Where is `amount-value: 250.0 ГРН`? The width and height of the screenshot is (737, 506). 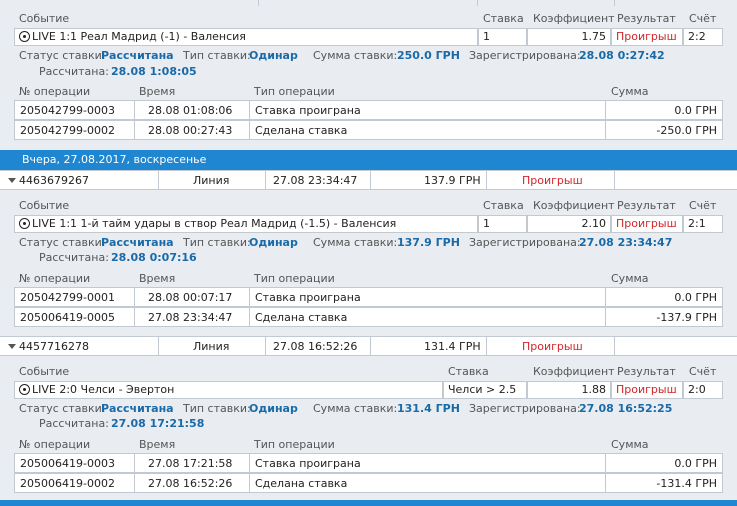 amount-value: 250.0 ГРН is located at coordinates (428, 55).